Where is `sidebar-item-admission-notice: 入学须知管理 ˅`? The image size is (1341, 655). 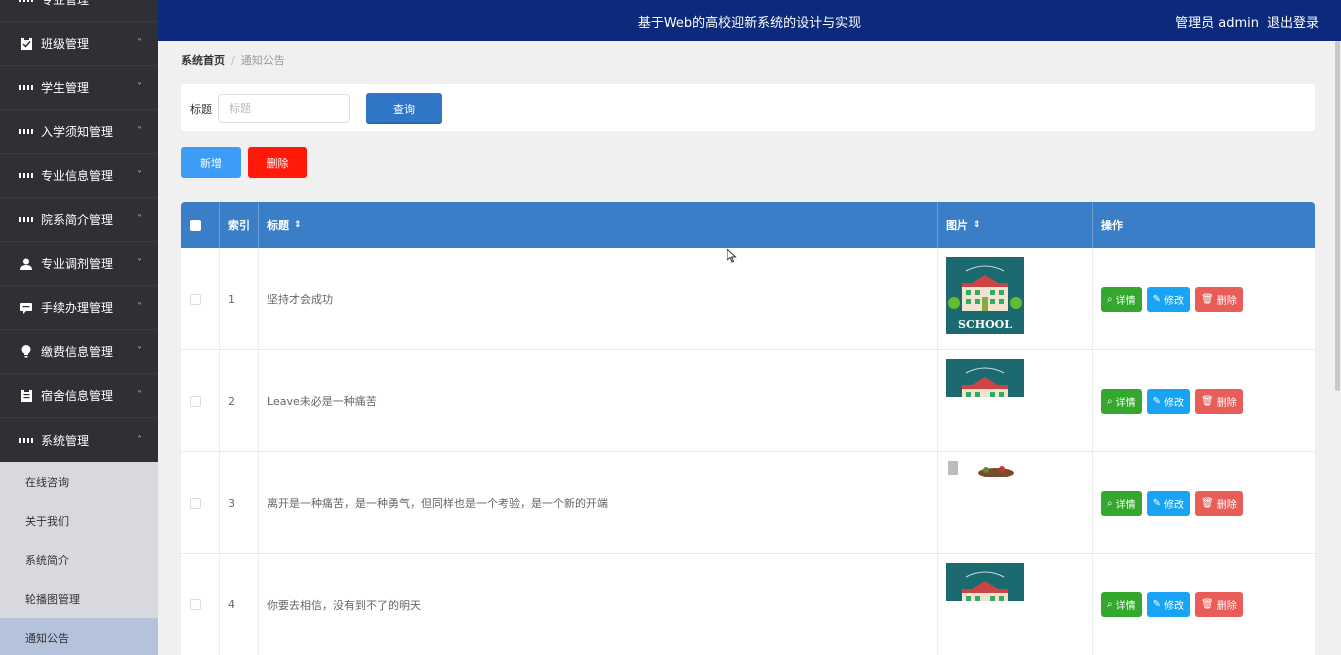
sidebar-item-admission-notice: 入学须知管理 ˅ is located at coordinates (79, 132).